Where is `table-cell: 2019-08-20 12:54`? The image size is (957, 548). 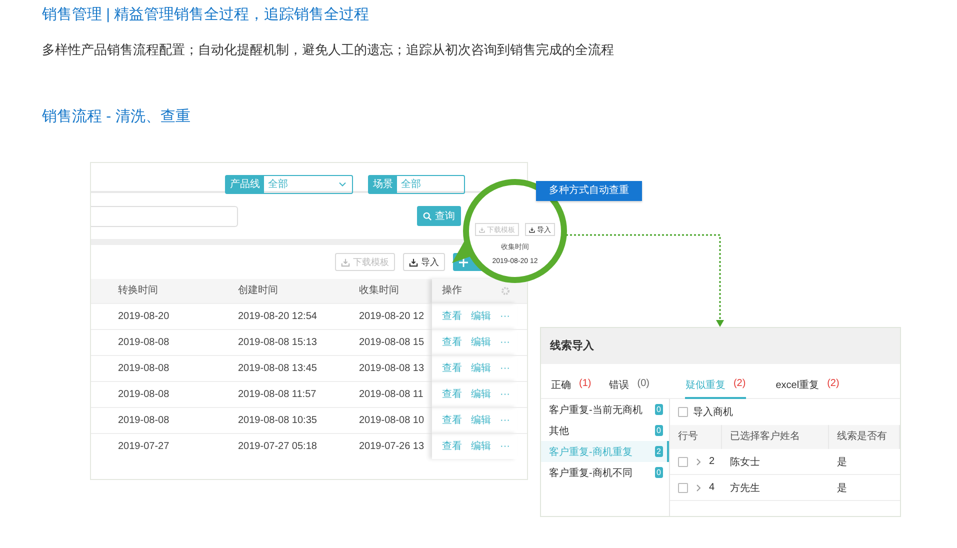 table-cell: 2019-08-20 12:54 is located at coordinates (271, 316).